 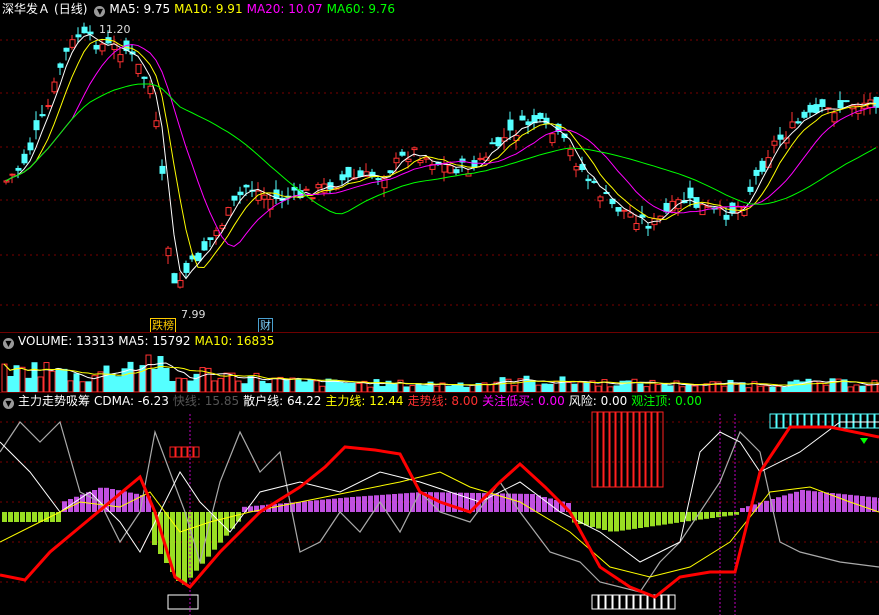 What do you see at coordinates (361, 9) in the screenshot?
I see `ma60-label: MA60: 9.76` at bounding box center [361, 9].